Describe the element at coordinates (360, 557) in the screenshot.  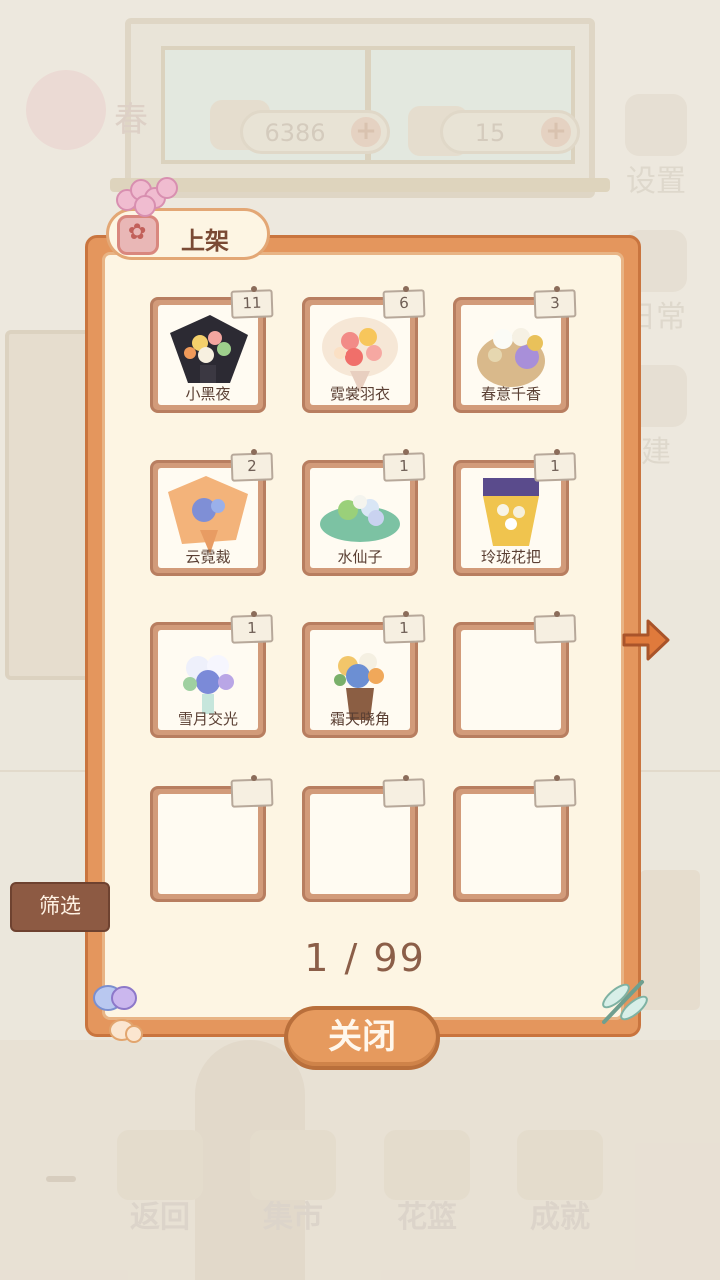
I see `slot-name: 水仙子` at that location.